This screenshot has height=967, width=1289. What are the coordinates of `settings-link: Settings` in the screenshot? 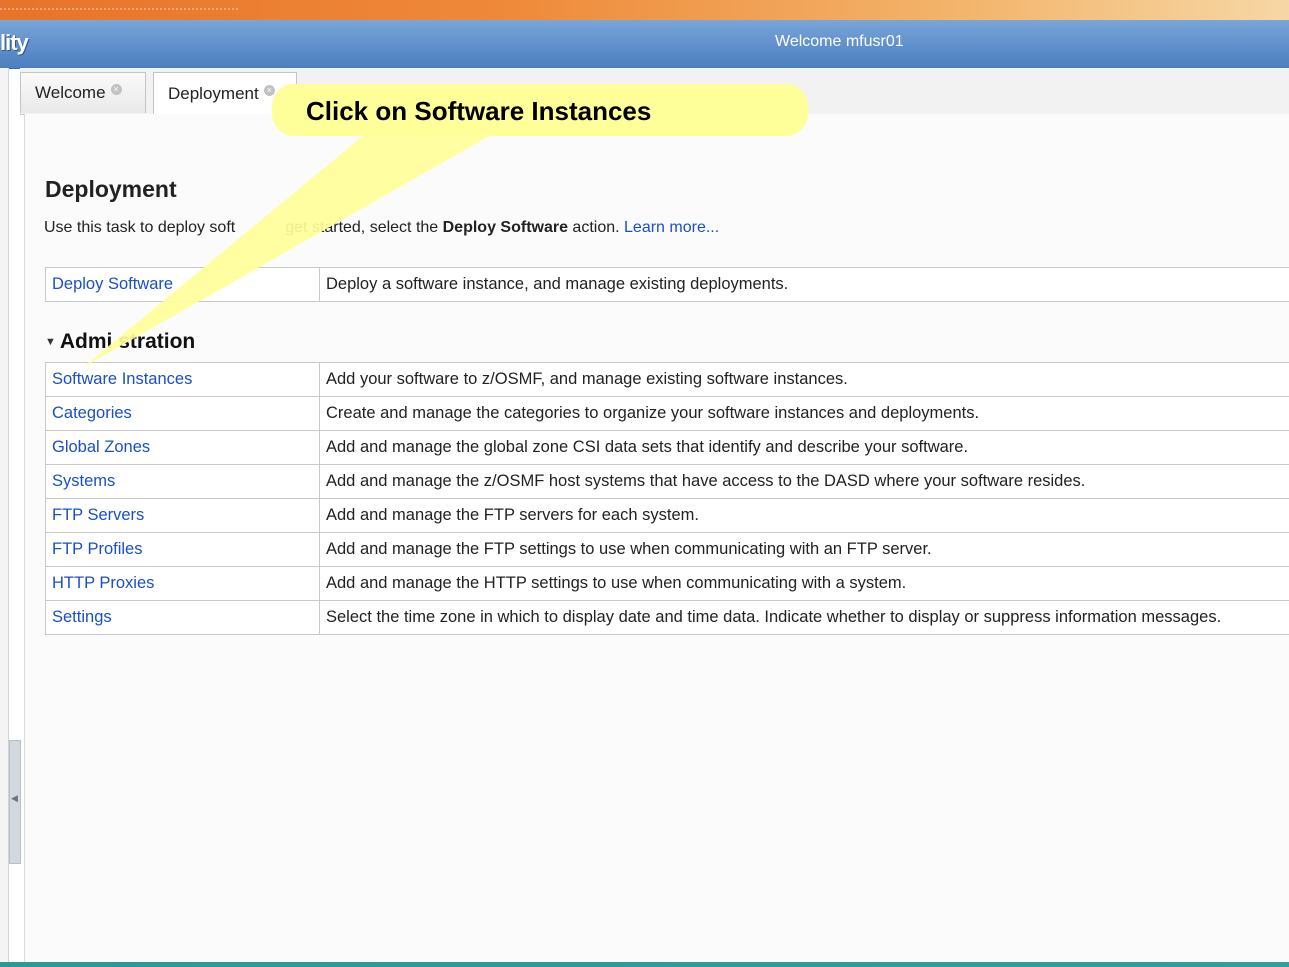 It's located at (182, 617).